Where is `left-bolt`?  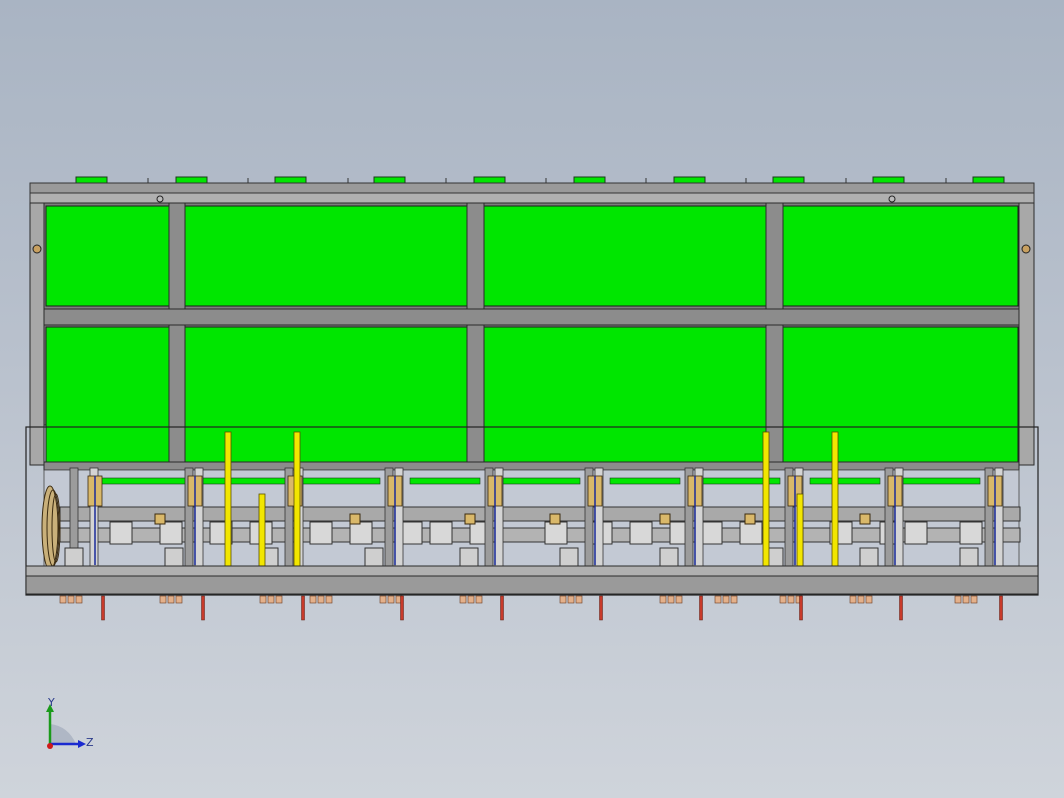
left-bolt is located at coordinates (37, 249).